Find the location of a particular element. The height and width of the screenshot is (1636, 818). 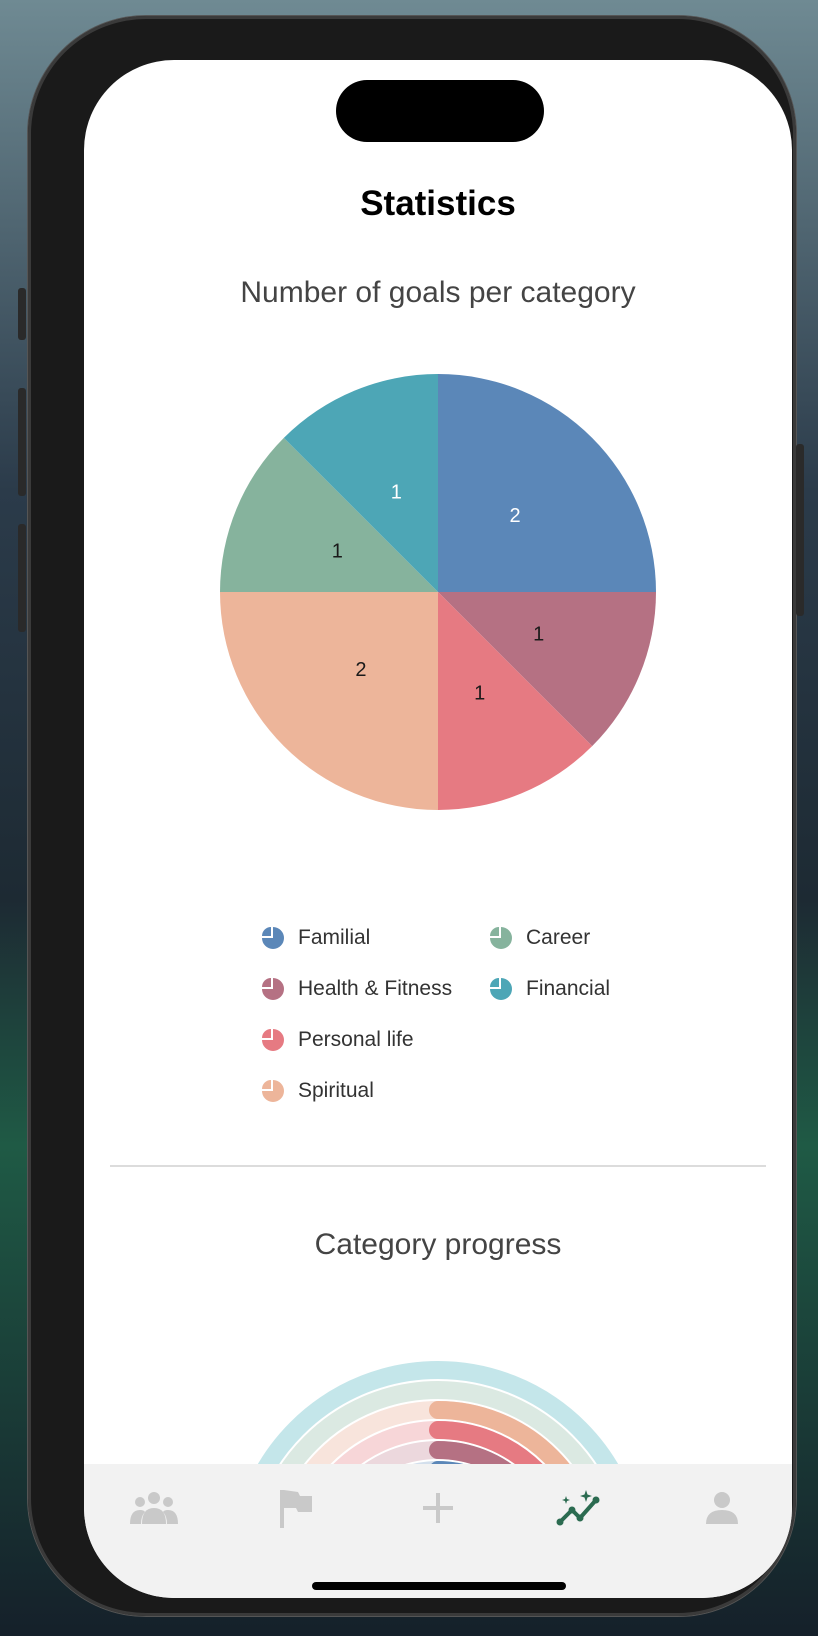

power-button is located at coordinates (800, 530).